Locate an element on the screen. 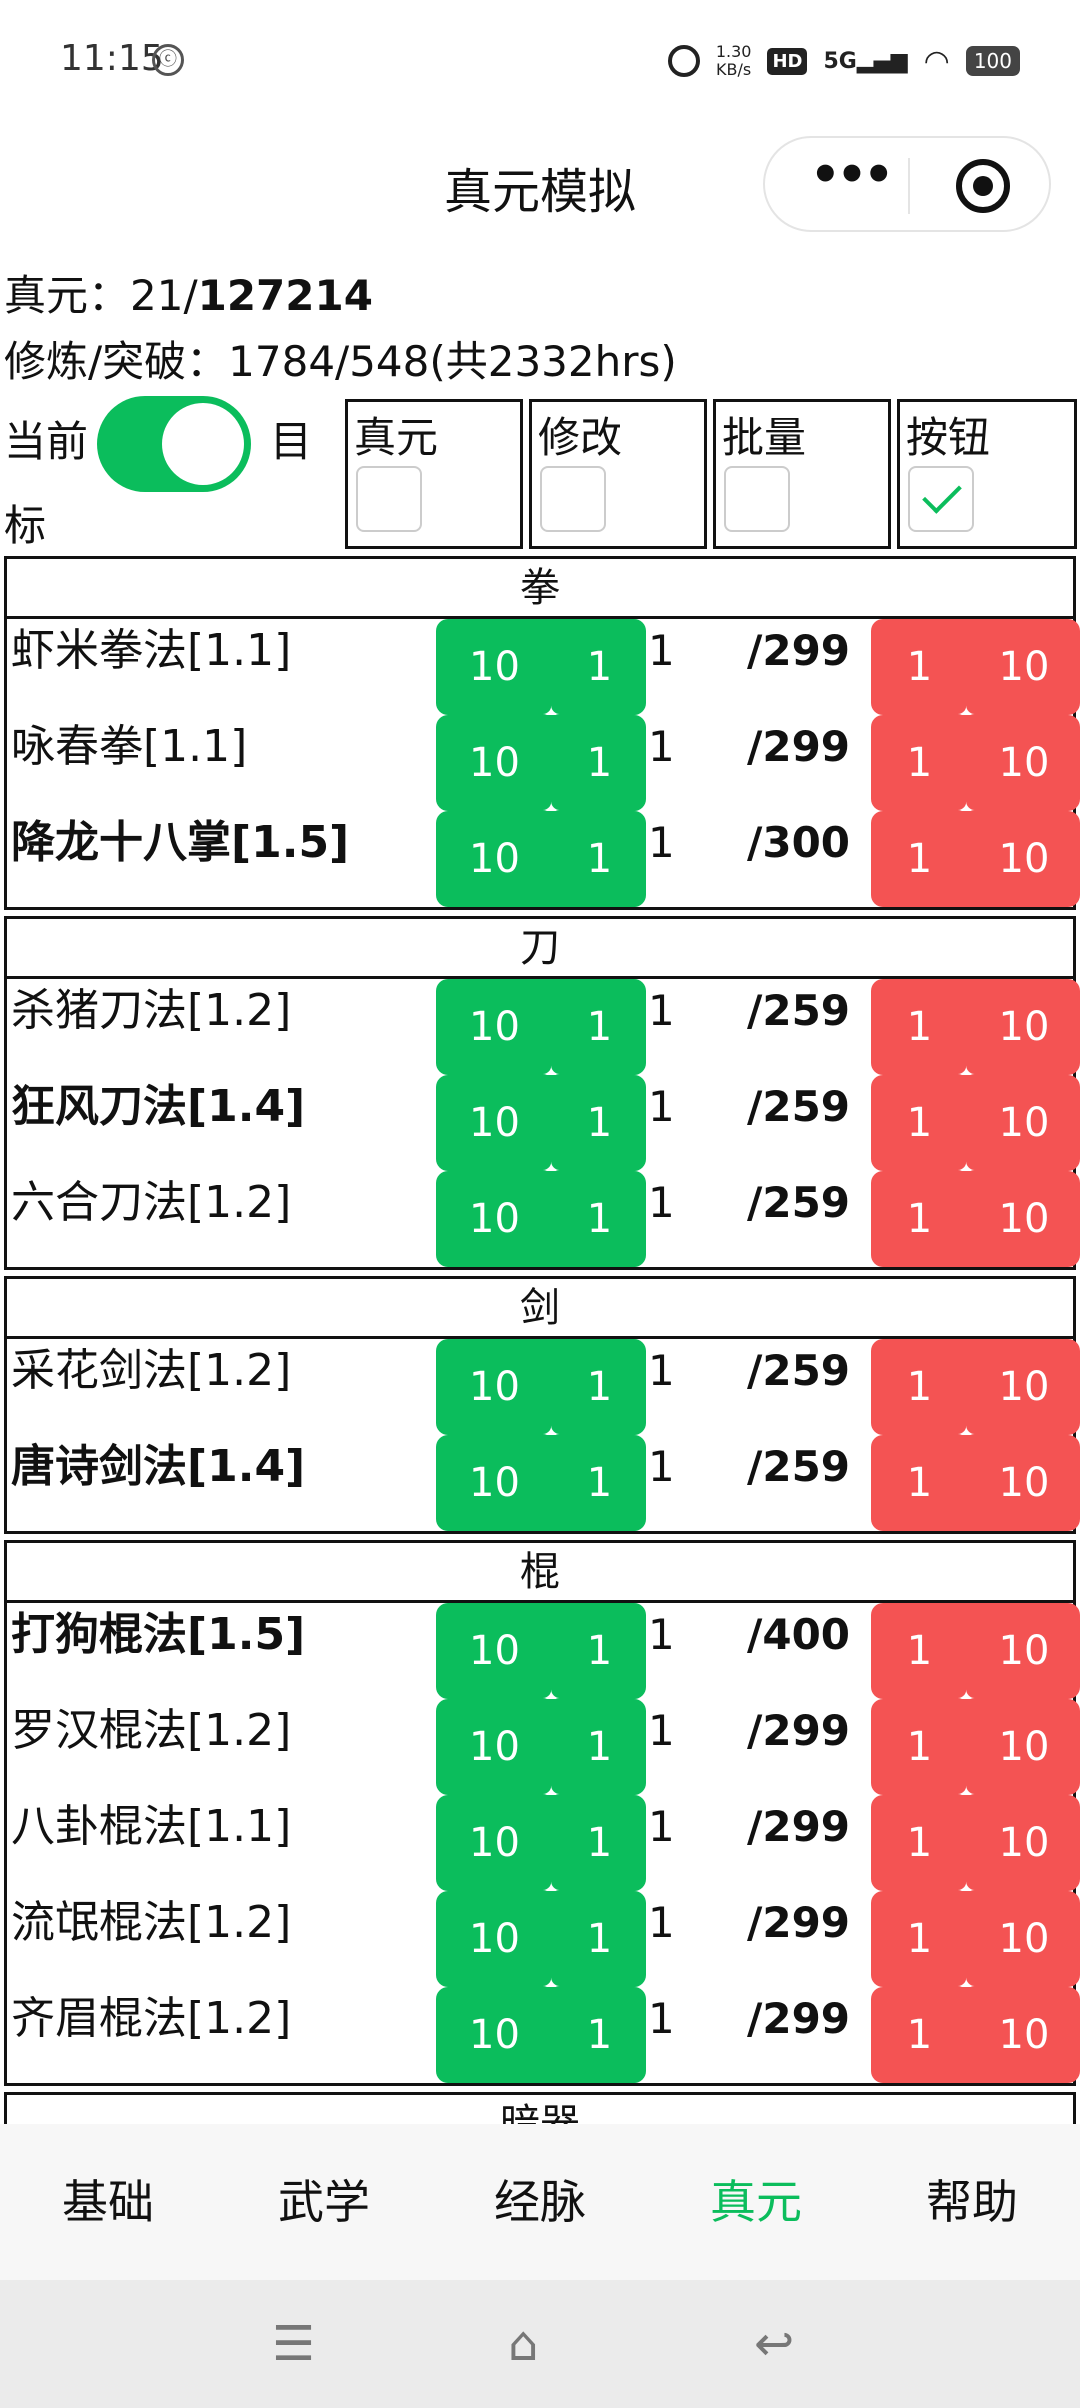  skill-row: 流氓棍法[1.2]1011/299110✦✦ is located at coordinates (543, 1945).